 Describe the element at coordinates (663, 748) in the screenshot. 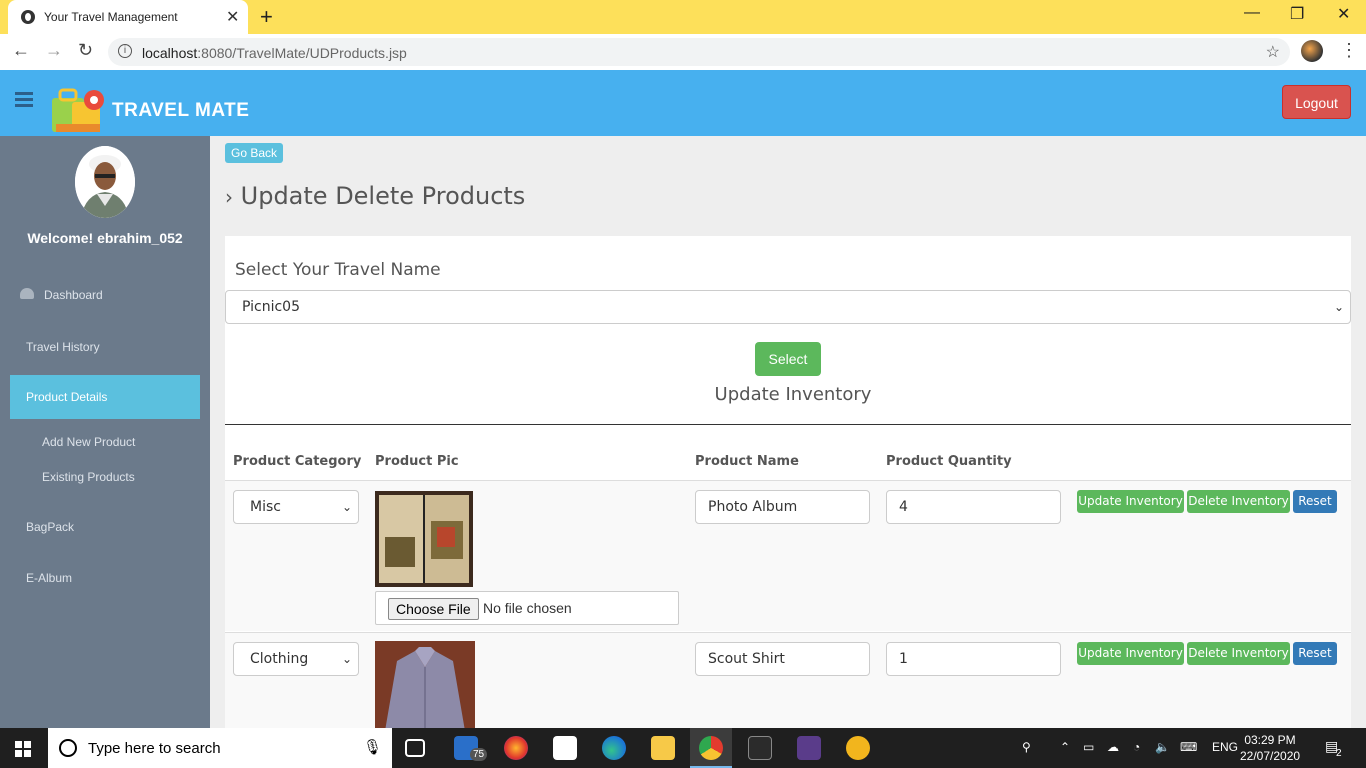

I see `file-explorer-icon` at that location.